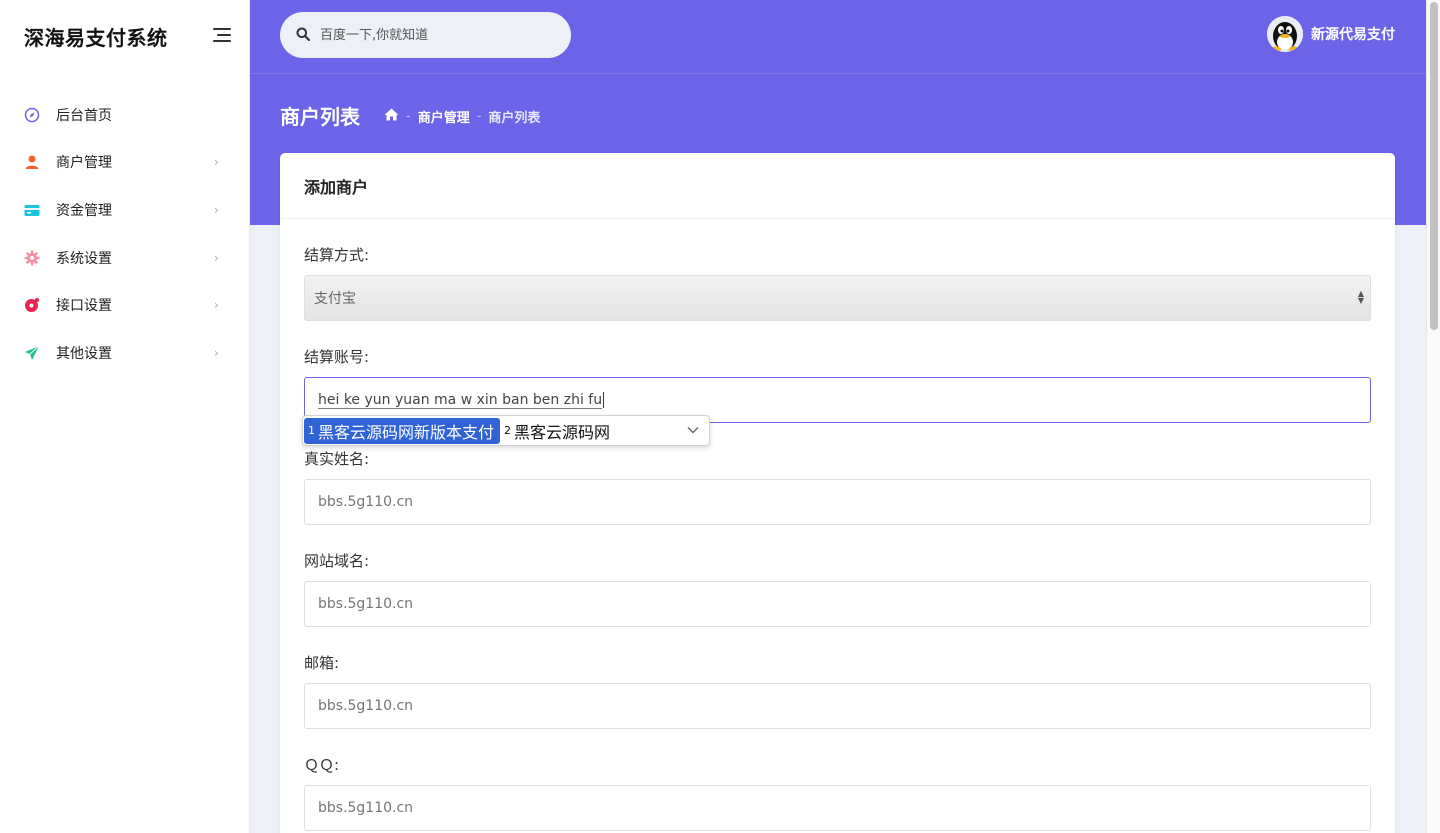  Describe the element at coordinates (391, 116) in the screenshot. I see `home-icon` at that location.